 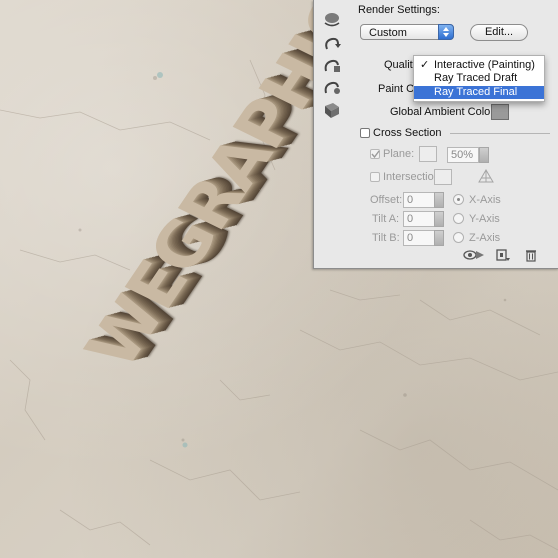 I want to click on slide-3d-object-icon, so click(x=332, y=88).